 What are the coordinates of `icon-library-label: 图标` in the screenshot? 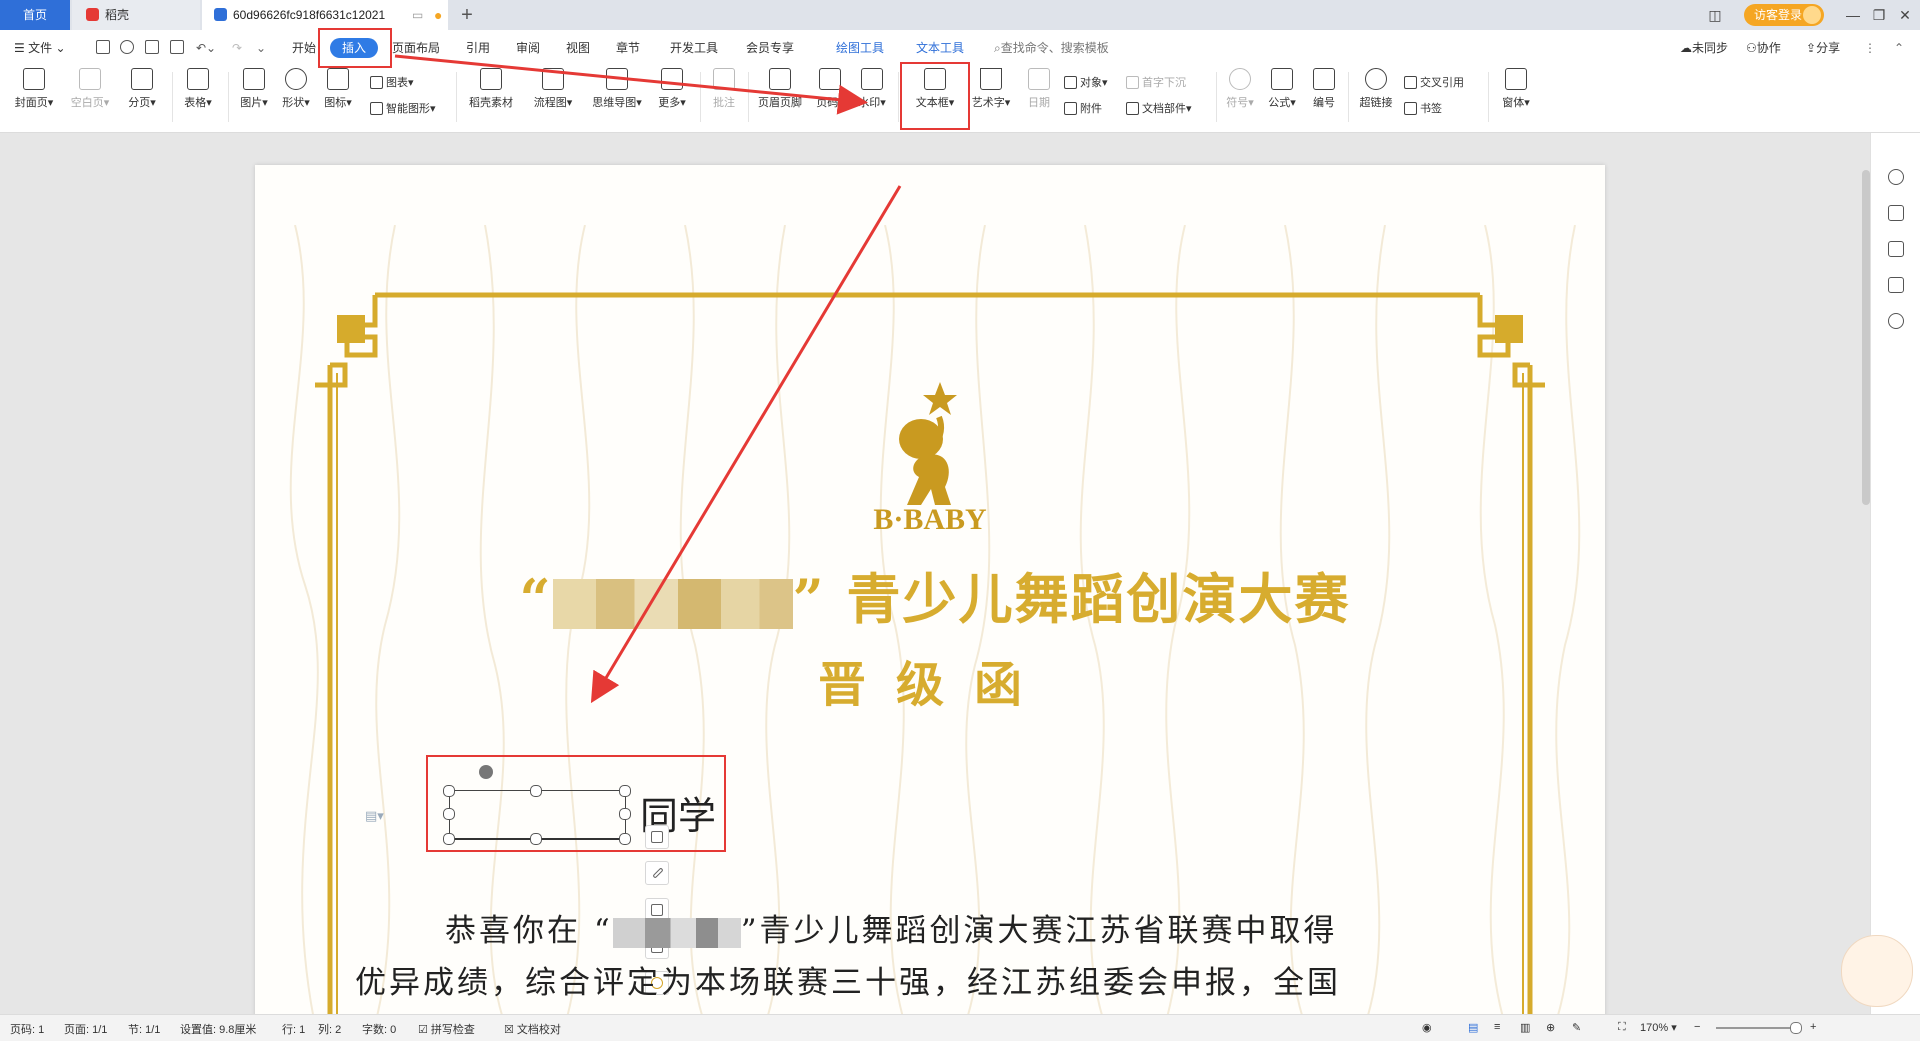 It's located at (335, 103).